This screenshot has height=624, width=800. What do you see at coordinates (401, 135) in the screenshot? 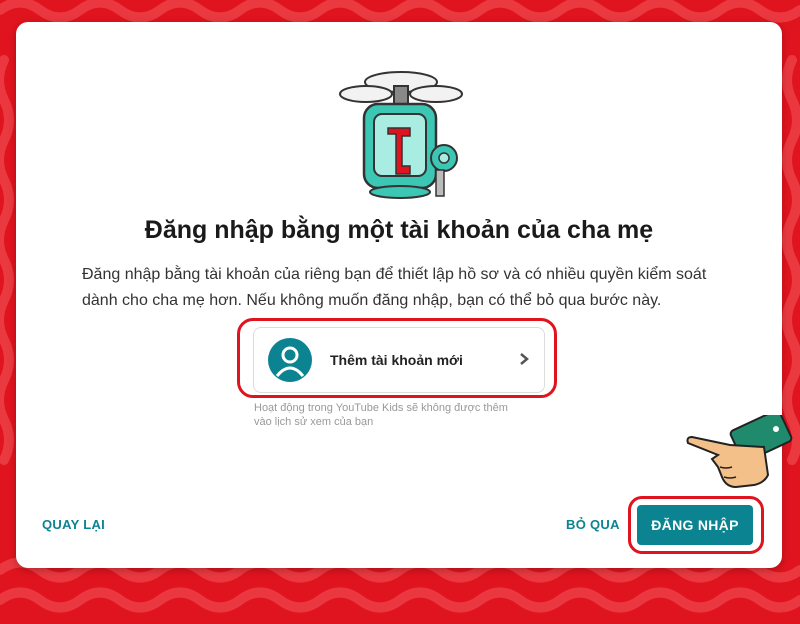
I see `robot-key-illustration` at bounding box center [401, 135].